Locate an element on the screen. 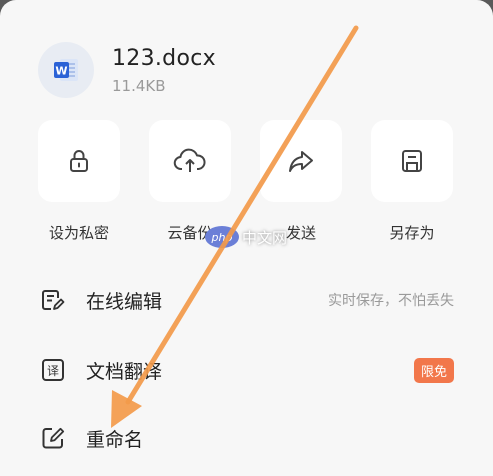 The height and width of the screenshot is (476, 493). translate-label: 文档翻译 is located at coordinates (124, 371).